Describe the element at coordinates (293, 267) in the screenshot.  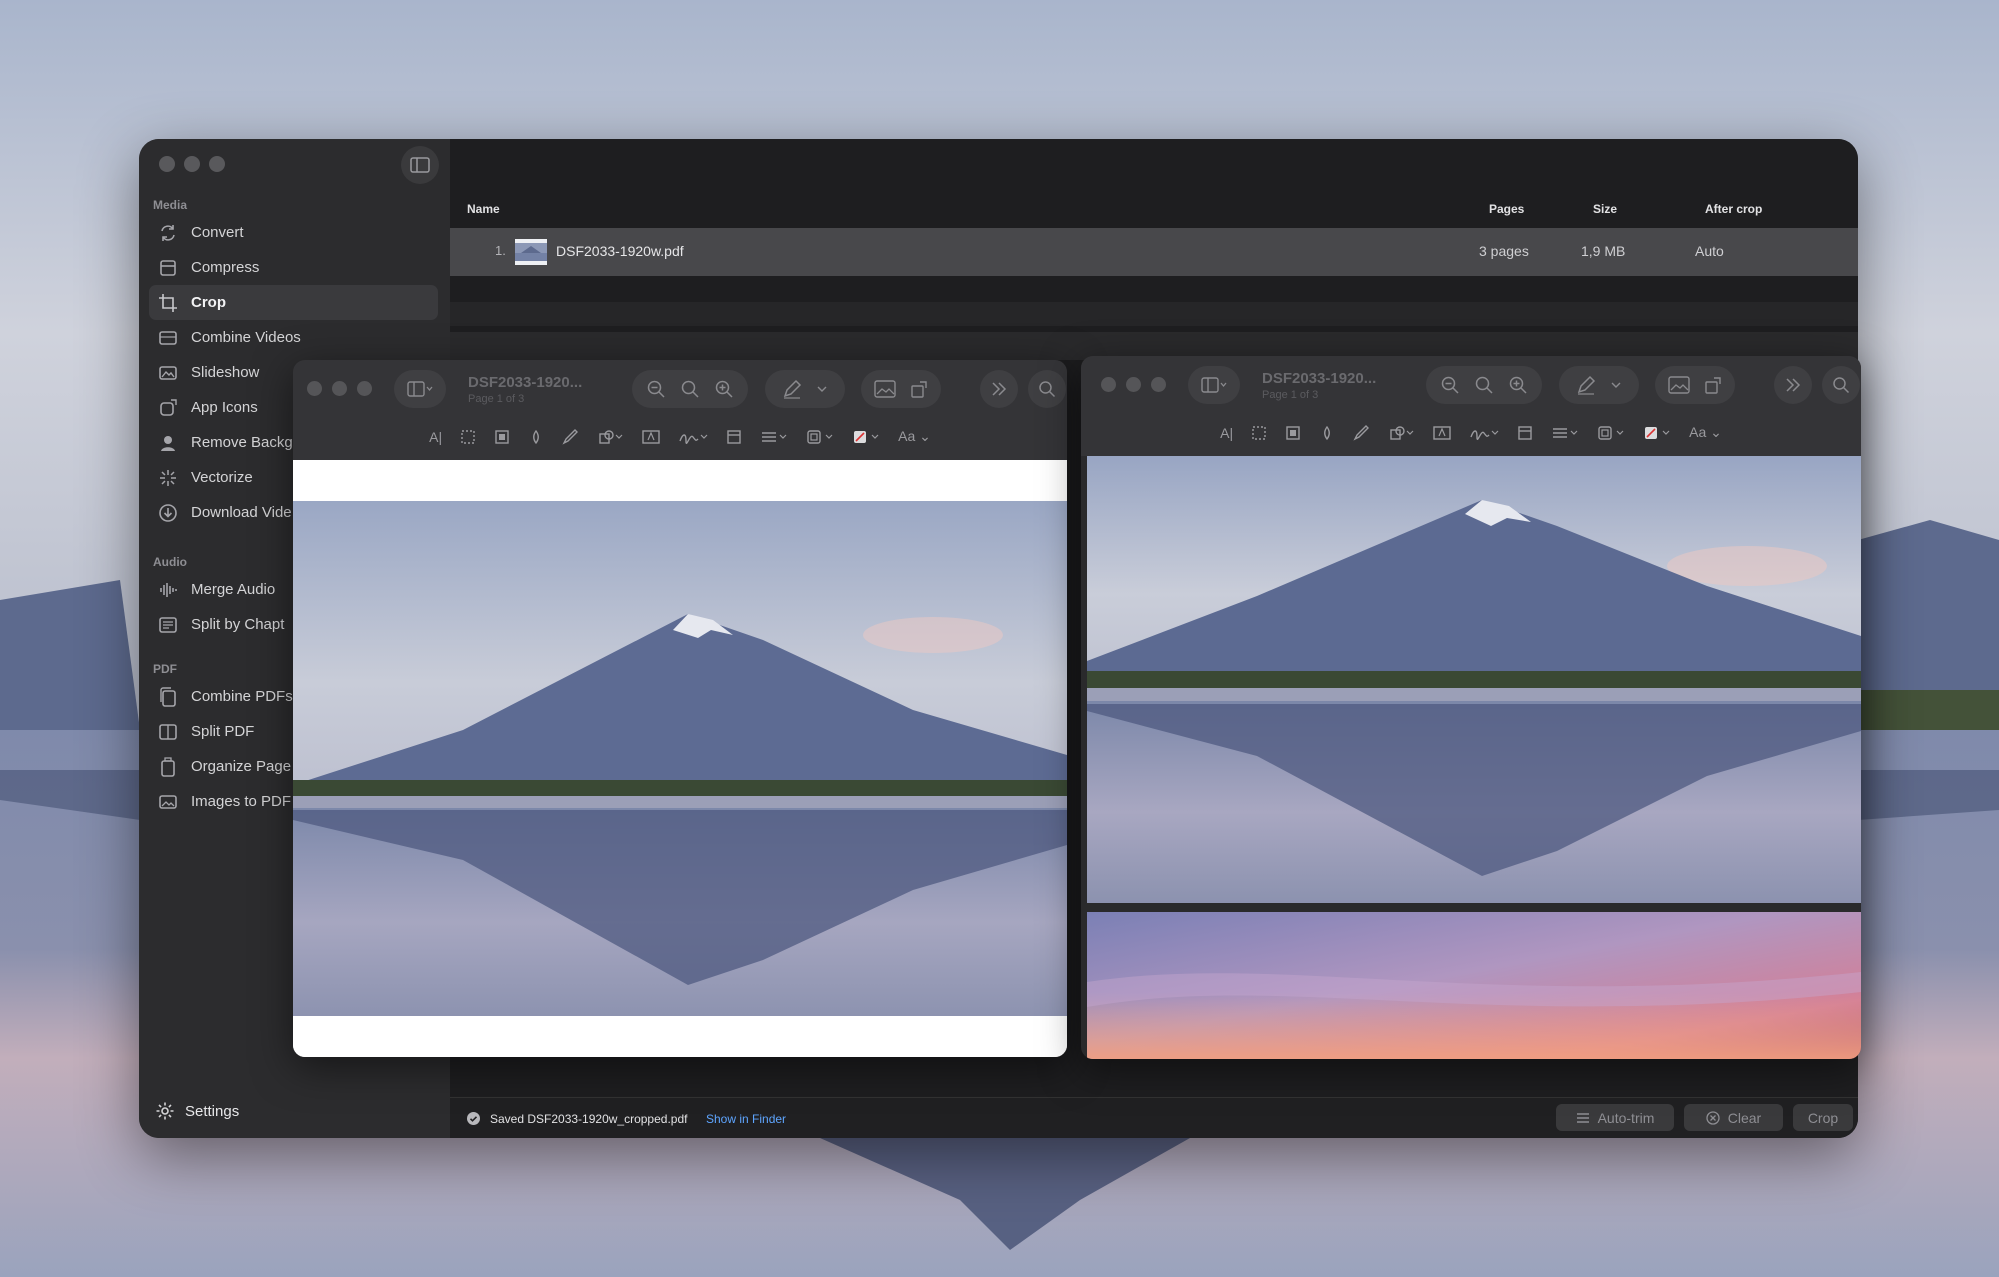
I see `sidebar-item-compress: Compress` at that location.